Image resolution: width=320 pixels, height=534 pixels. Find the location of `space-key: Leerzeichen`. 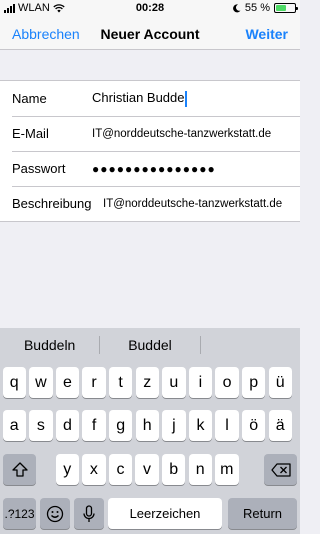

space-key: Leerzeichen is located at coordinates (165, 513).